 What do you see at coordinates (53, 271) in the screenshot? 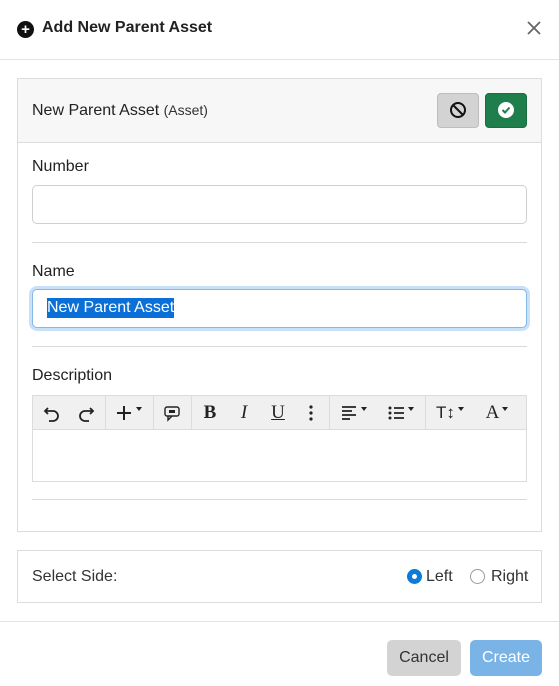
I see `name-label: Name` at bounding box center [53, 271].